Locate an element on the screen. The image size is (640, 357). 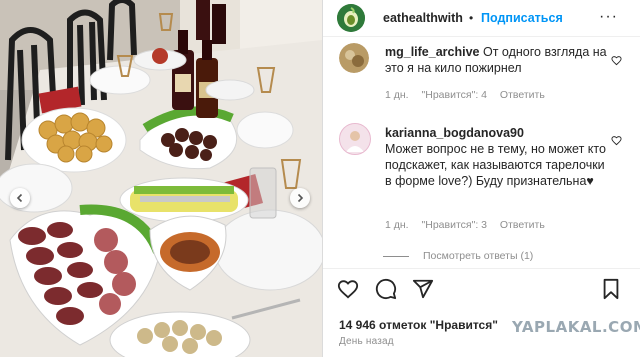
comment-likes: "Нравится": 4 is located at coordinates (454, 95).